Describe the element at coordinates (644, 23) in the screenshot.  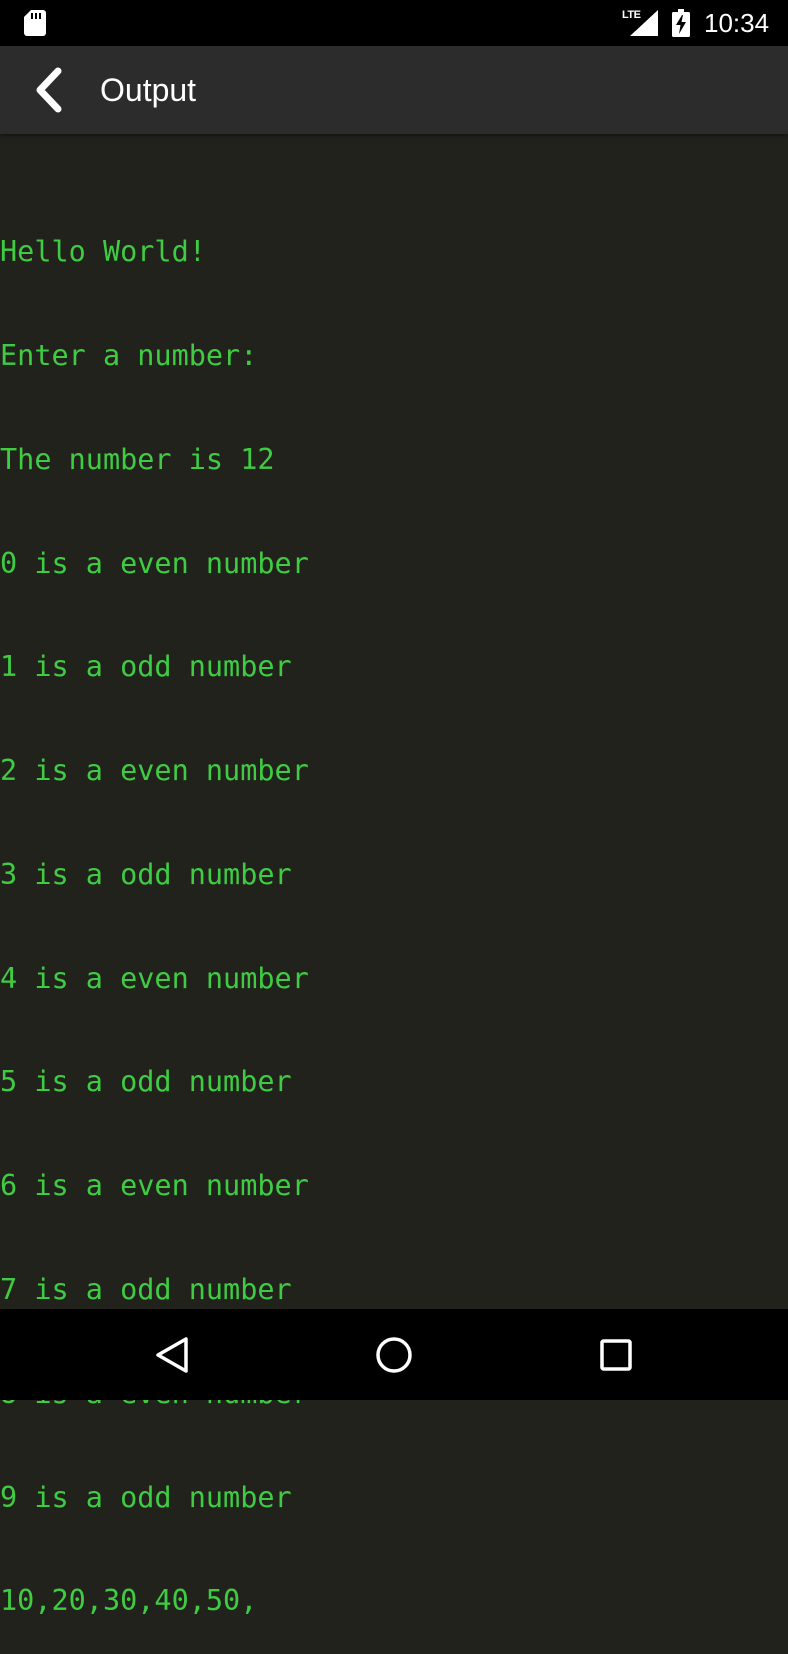
I see `signal-icon` at that location.